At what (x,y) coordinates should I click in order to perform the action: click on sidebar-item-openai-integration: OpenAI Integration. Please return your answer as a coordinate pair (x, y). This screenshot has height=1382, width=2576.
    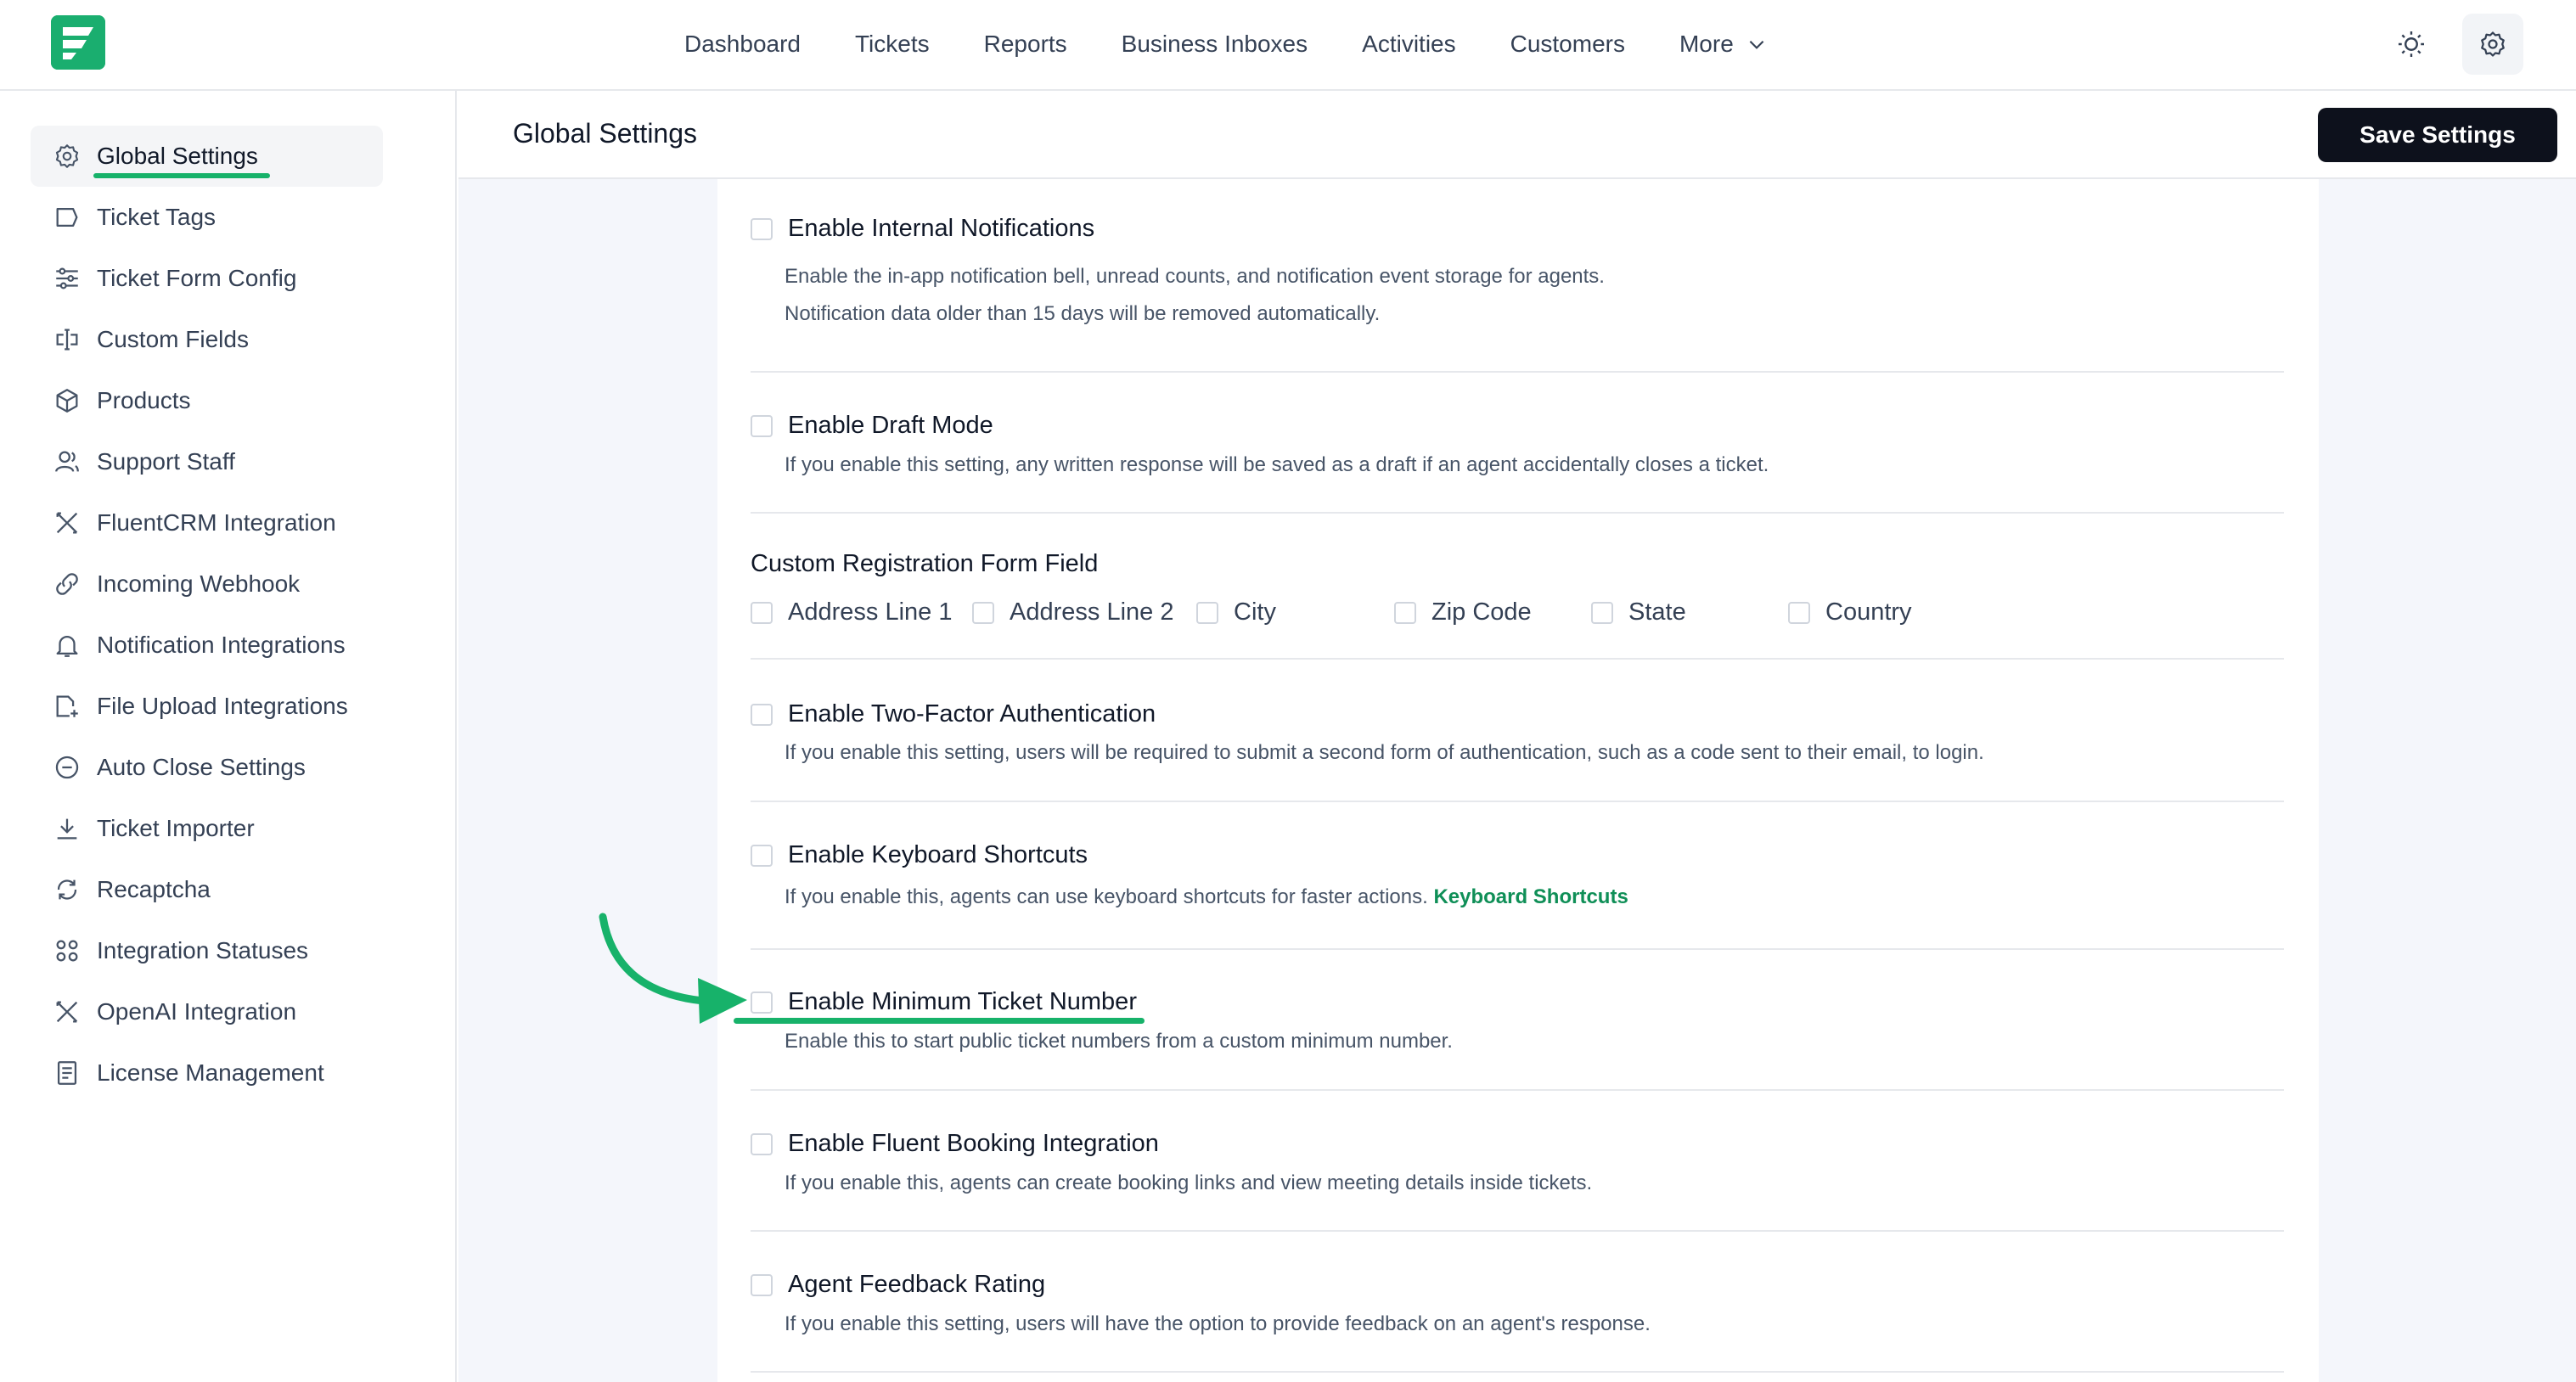
    Looking at the image, I should click on (207, 1011).